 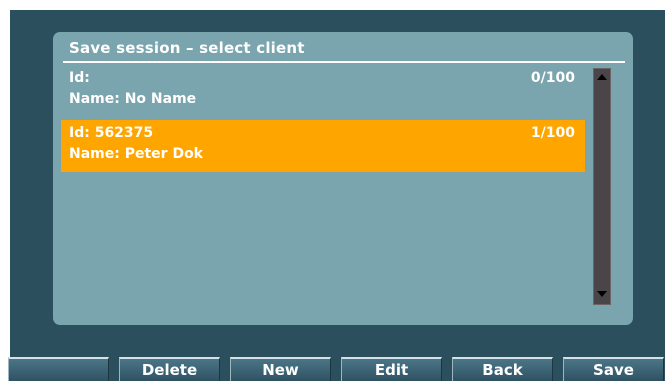 What do you see at coordinates (602, 78) in the screenshot?
I see `scroll-up-arrow-icon` at bounding box center [602, 78].